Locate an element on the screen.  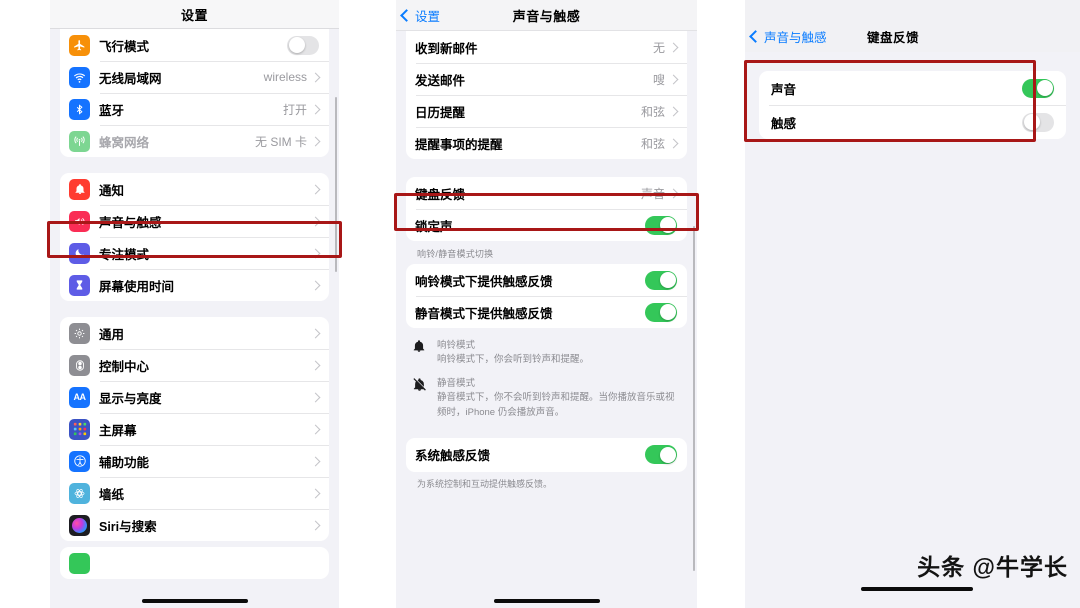
haptic-silent-mode-switch is located at coordinates (661, 312).